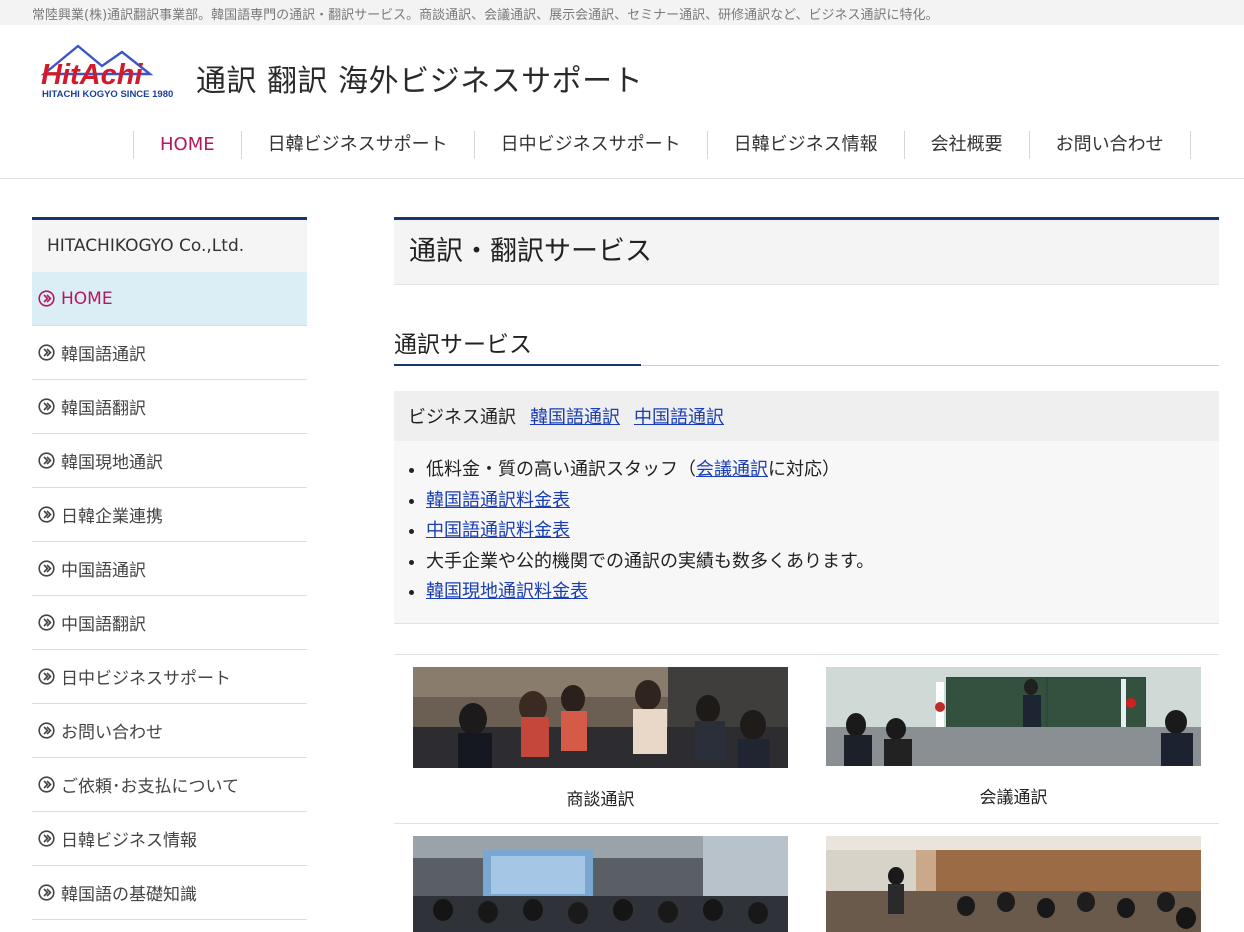 This screenshot has height=932, width=1244. Describe the element at coordinates (806, 416) in the screenshot. I see `box-header: ビジネス通訳 韓国語通訳 中国語通訳` at that location.